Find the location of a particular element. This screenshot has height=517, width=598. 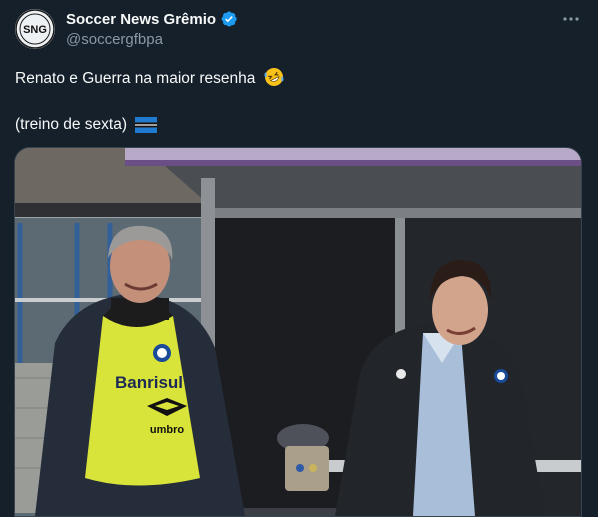

author-avatar: SNG is located at coordinates (35, 29).